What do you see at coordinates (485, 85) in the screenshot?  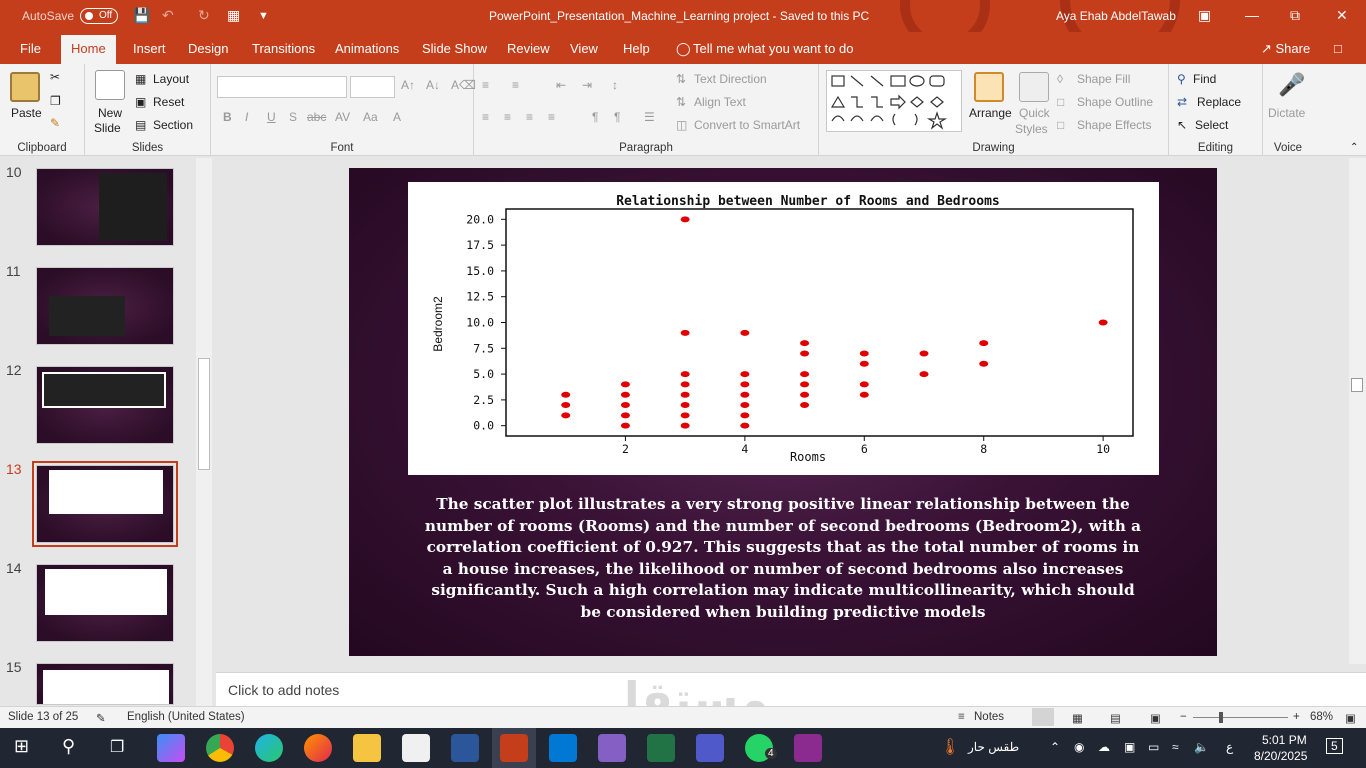 I see `bullets-icon: ≡` at bounding box center [485, 85].